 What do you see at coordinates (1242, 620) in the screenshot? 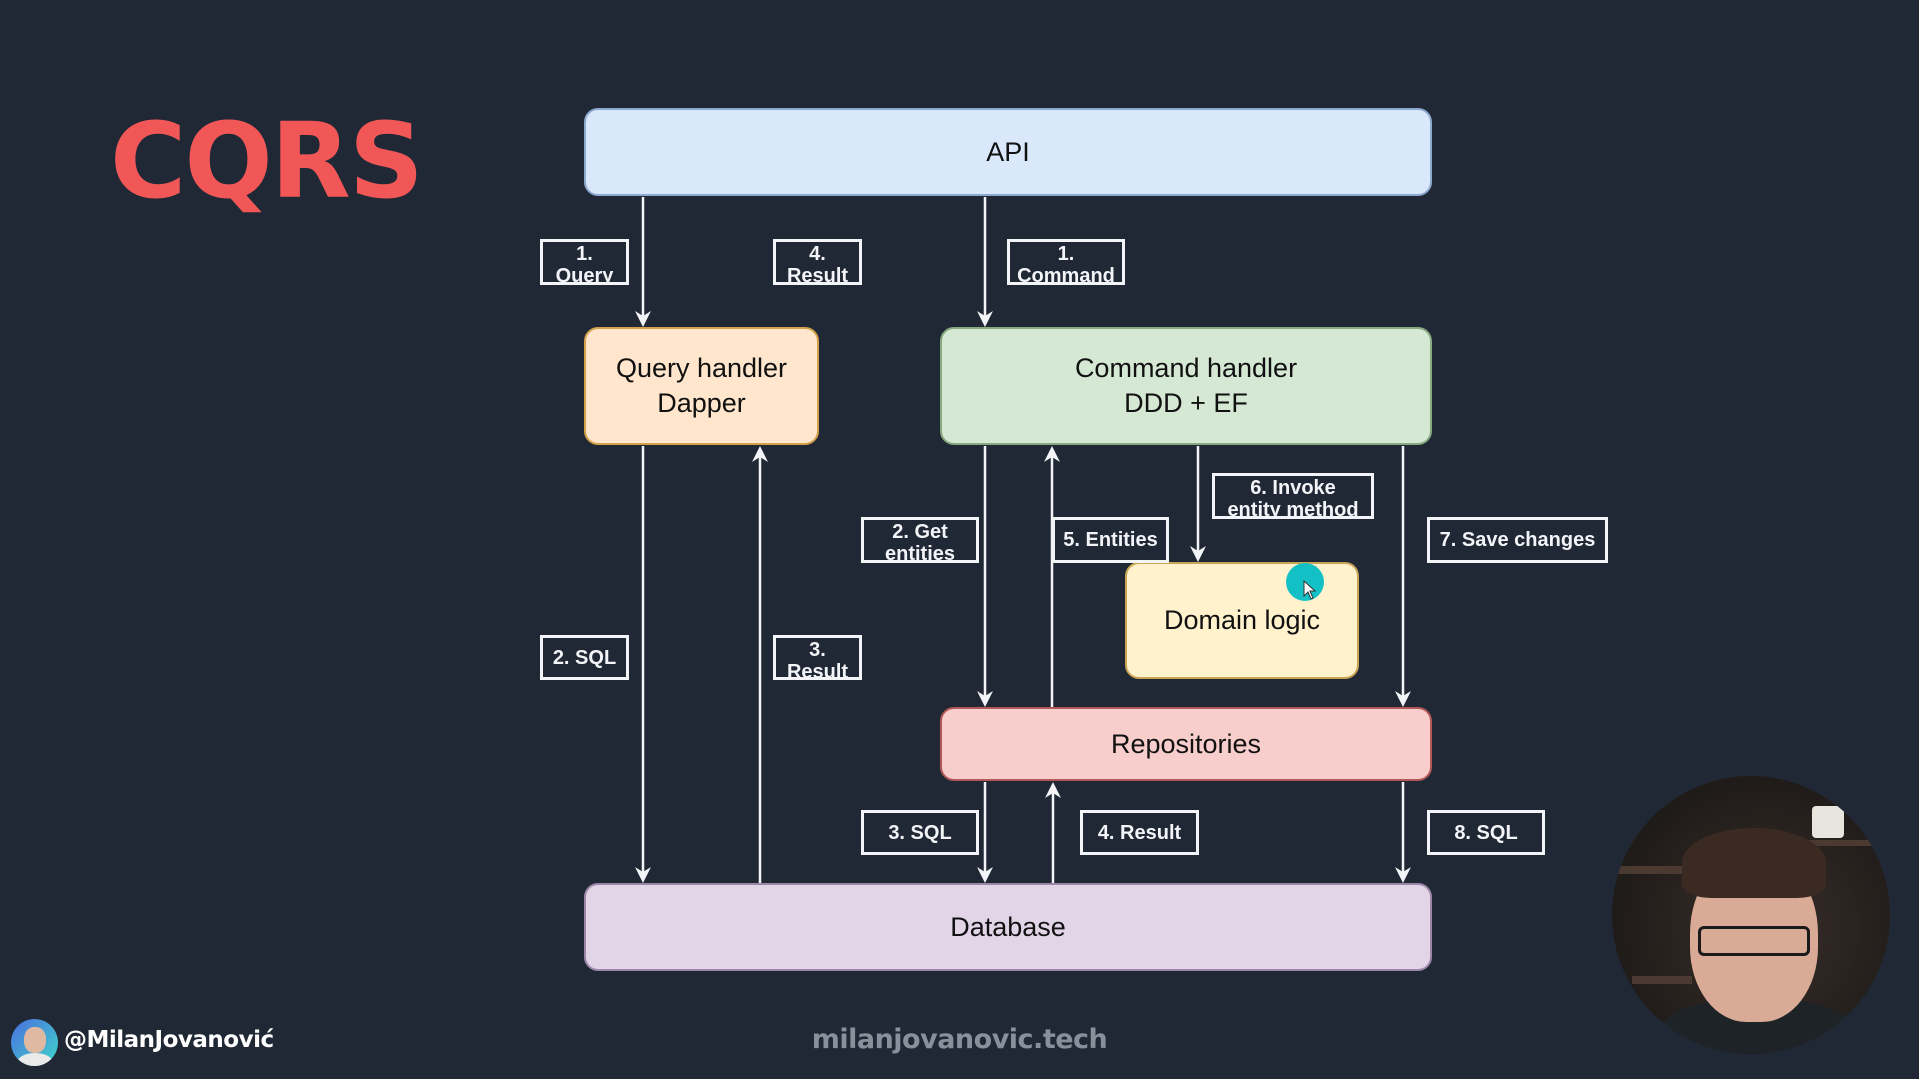
I see `domain-logic-label: Domain logic` at bounding box center [1242, 620].